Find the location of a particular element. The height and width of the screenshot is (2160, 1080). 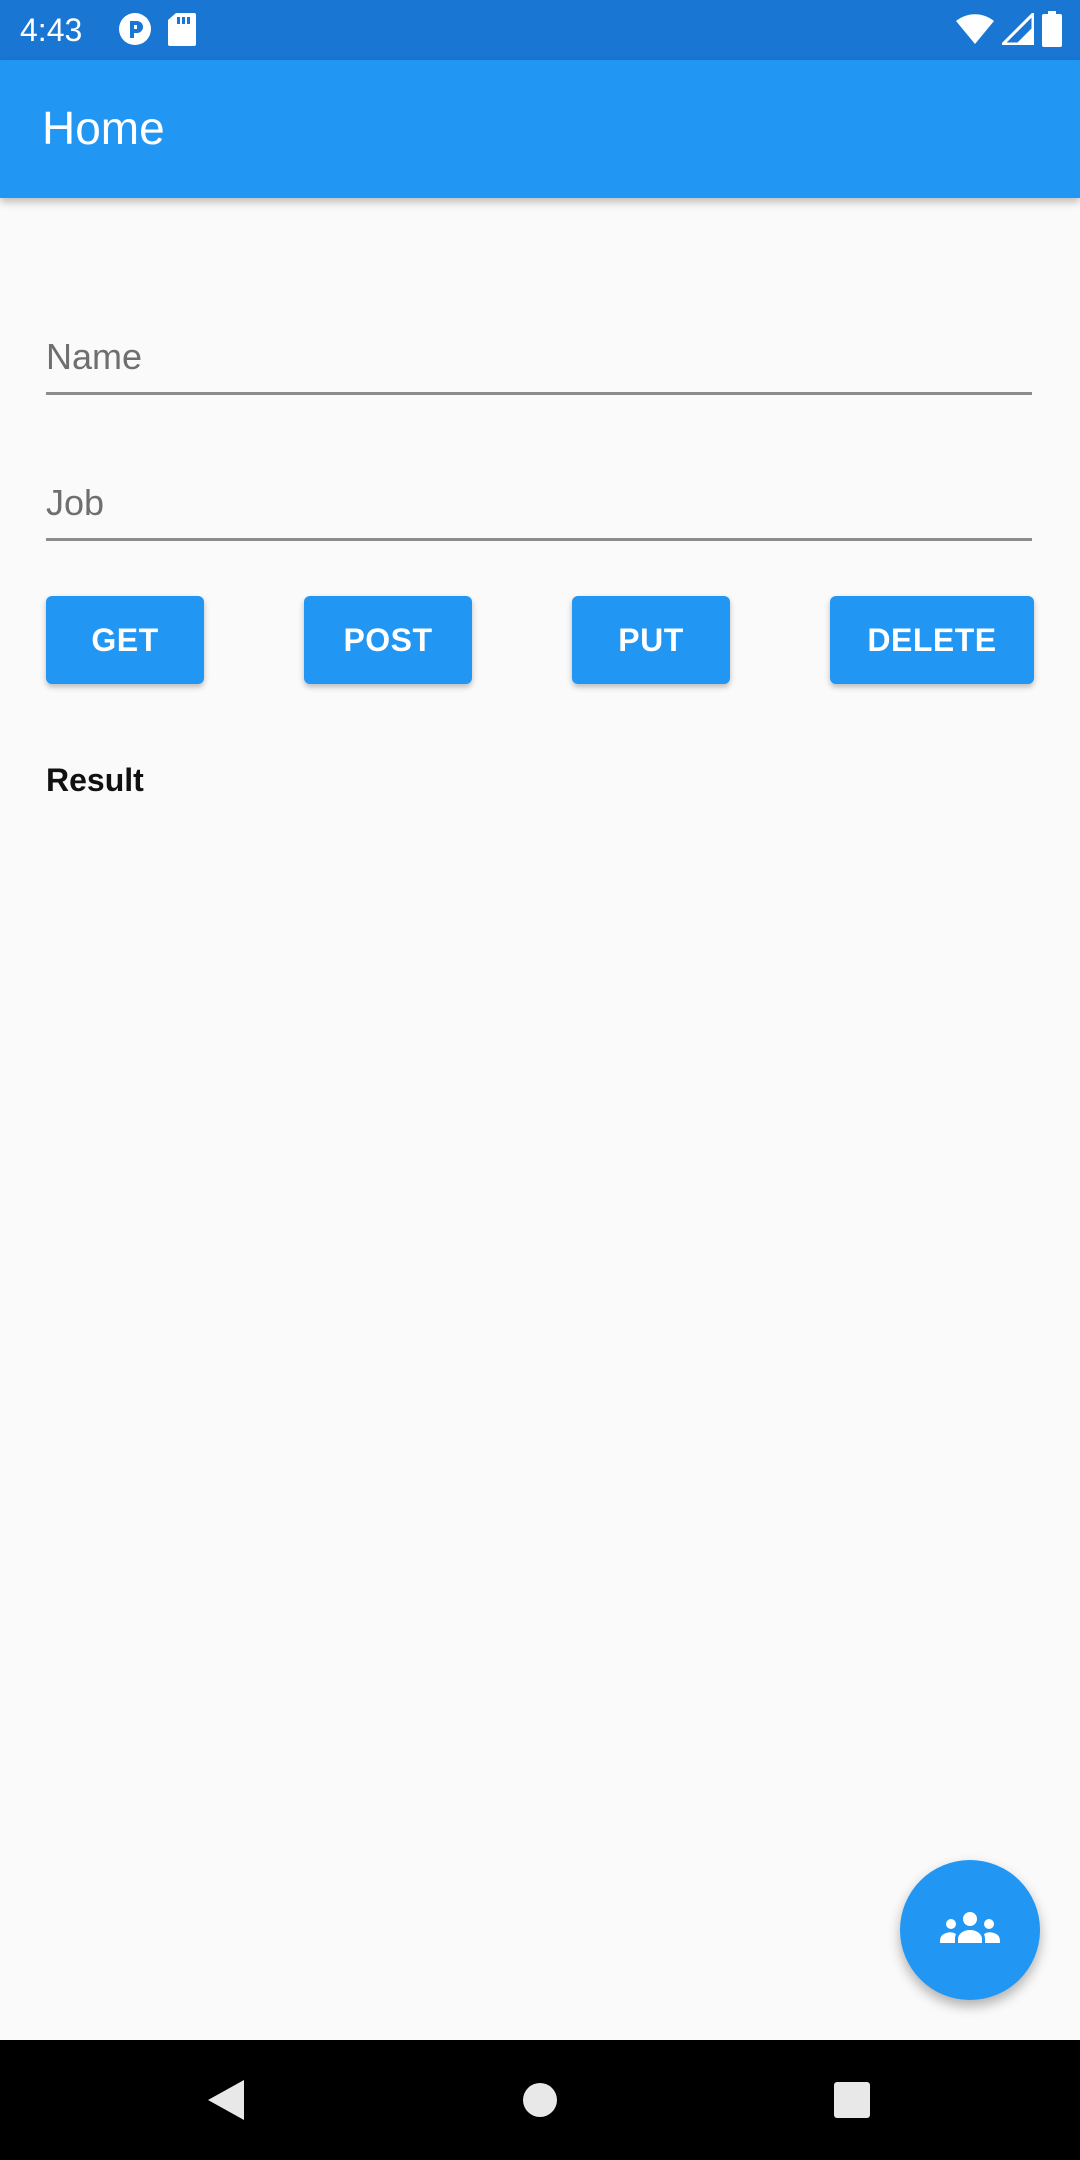

job-field is located at coordinates (539, 504).